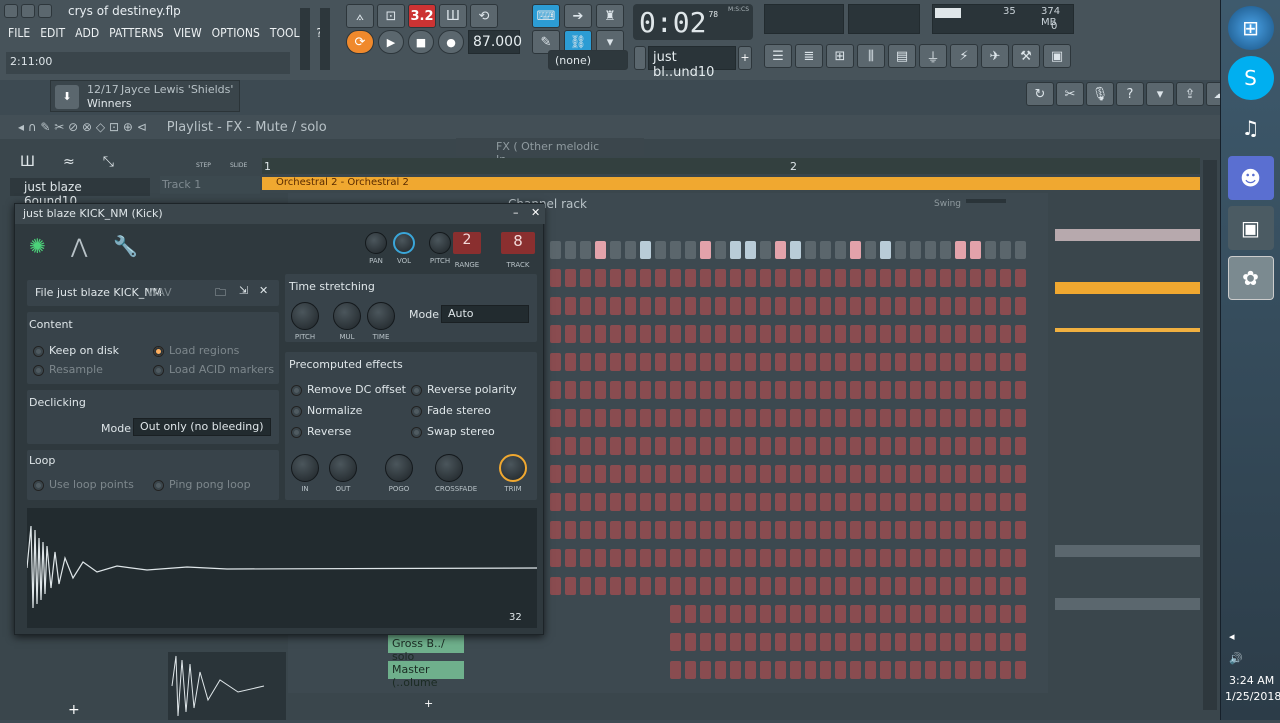 This screenshot has height=723, width=1280. I want to click on playlist-timeline: 1 2, so click(731, 166).